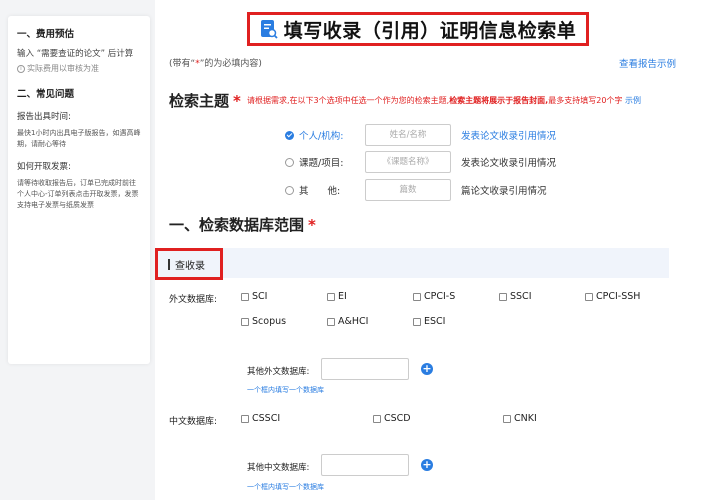  I want to click on option-label: 课题/项目:, so click(321, 163).